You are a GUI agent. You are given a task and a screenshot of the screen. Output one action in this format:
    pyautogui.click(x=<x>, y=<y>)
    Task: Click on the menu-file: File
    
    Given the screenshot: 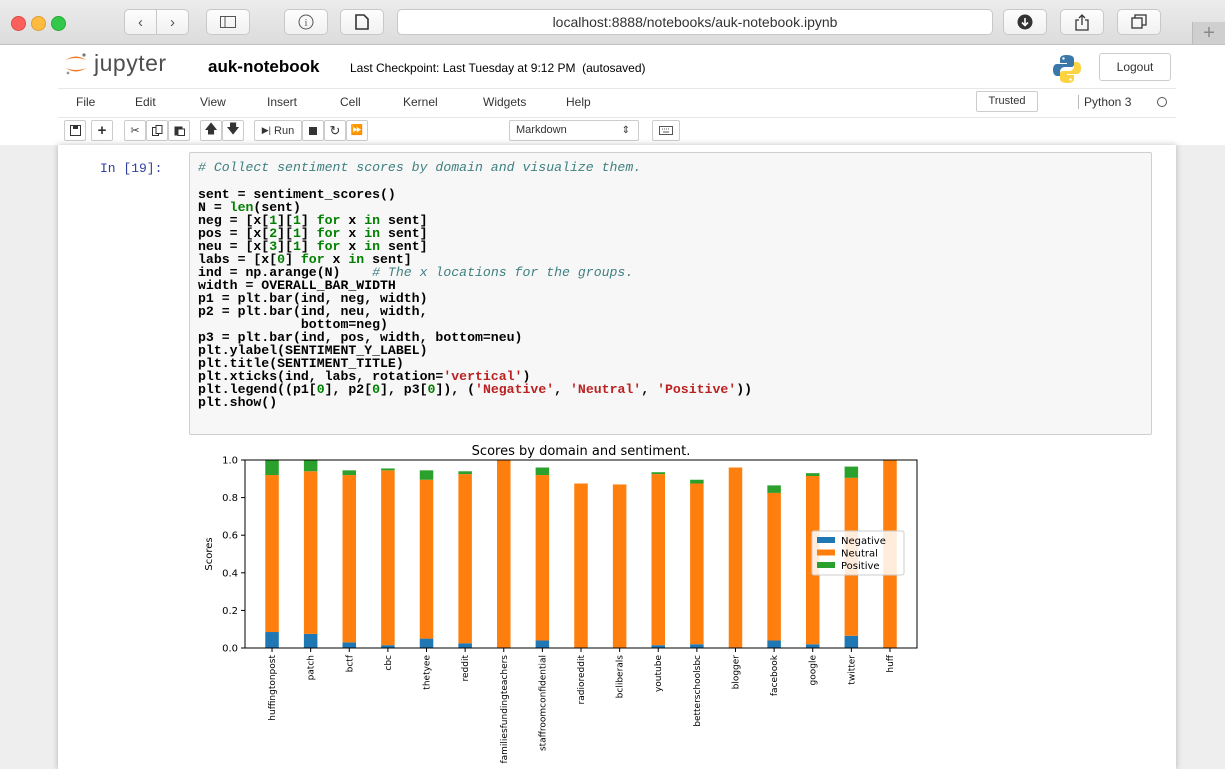 What is the action you would take?
    pyautogui.click(x=85, y=102)
    